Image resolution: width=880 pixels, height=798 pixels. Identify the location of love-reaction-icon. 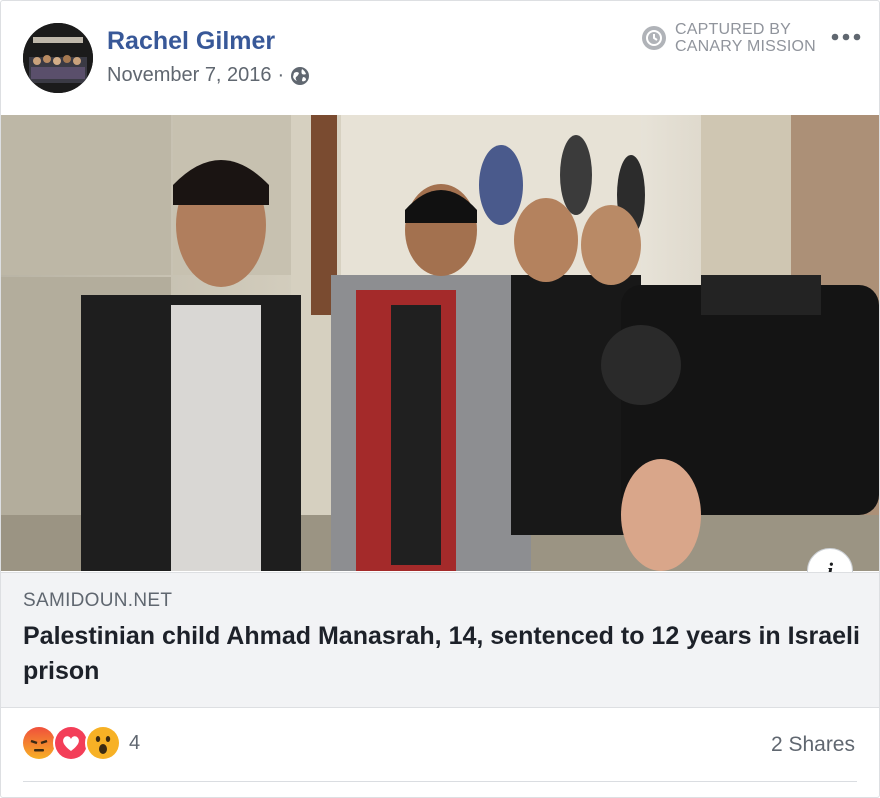
(71, 743).